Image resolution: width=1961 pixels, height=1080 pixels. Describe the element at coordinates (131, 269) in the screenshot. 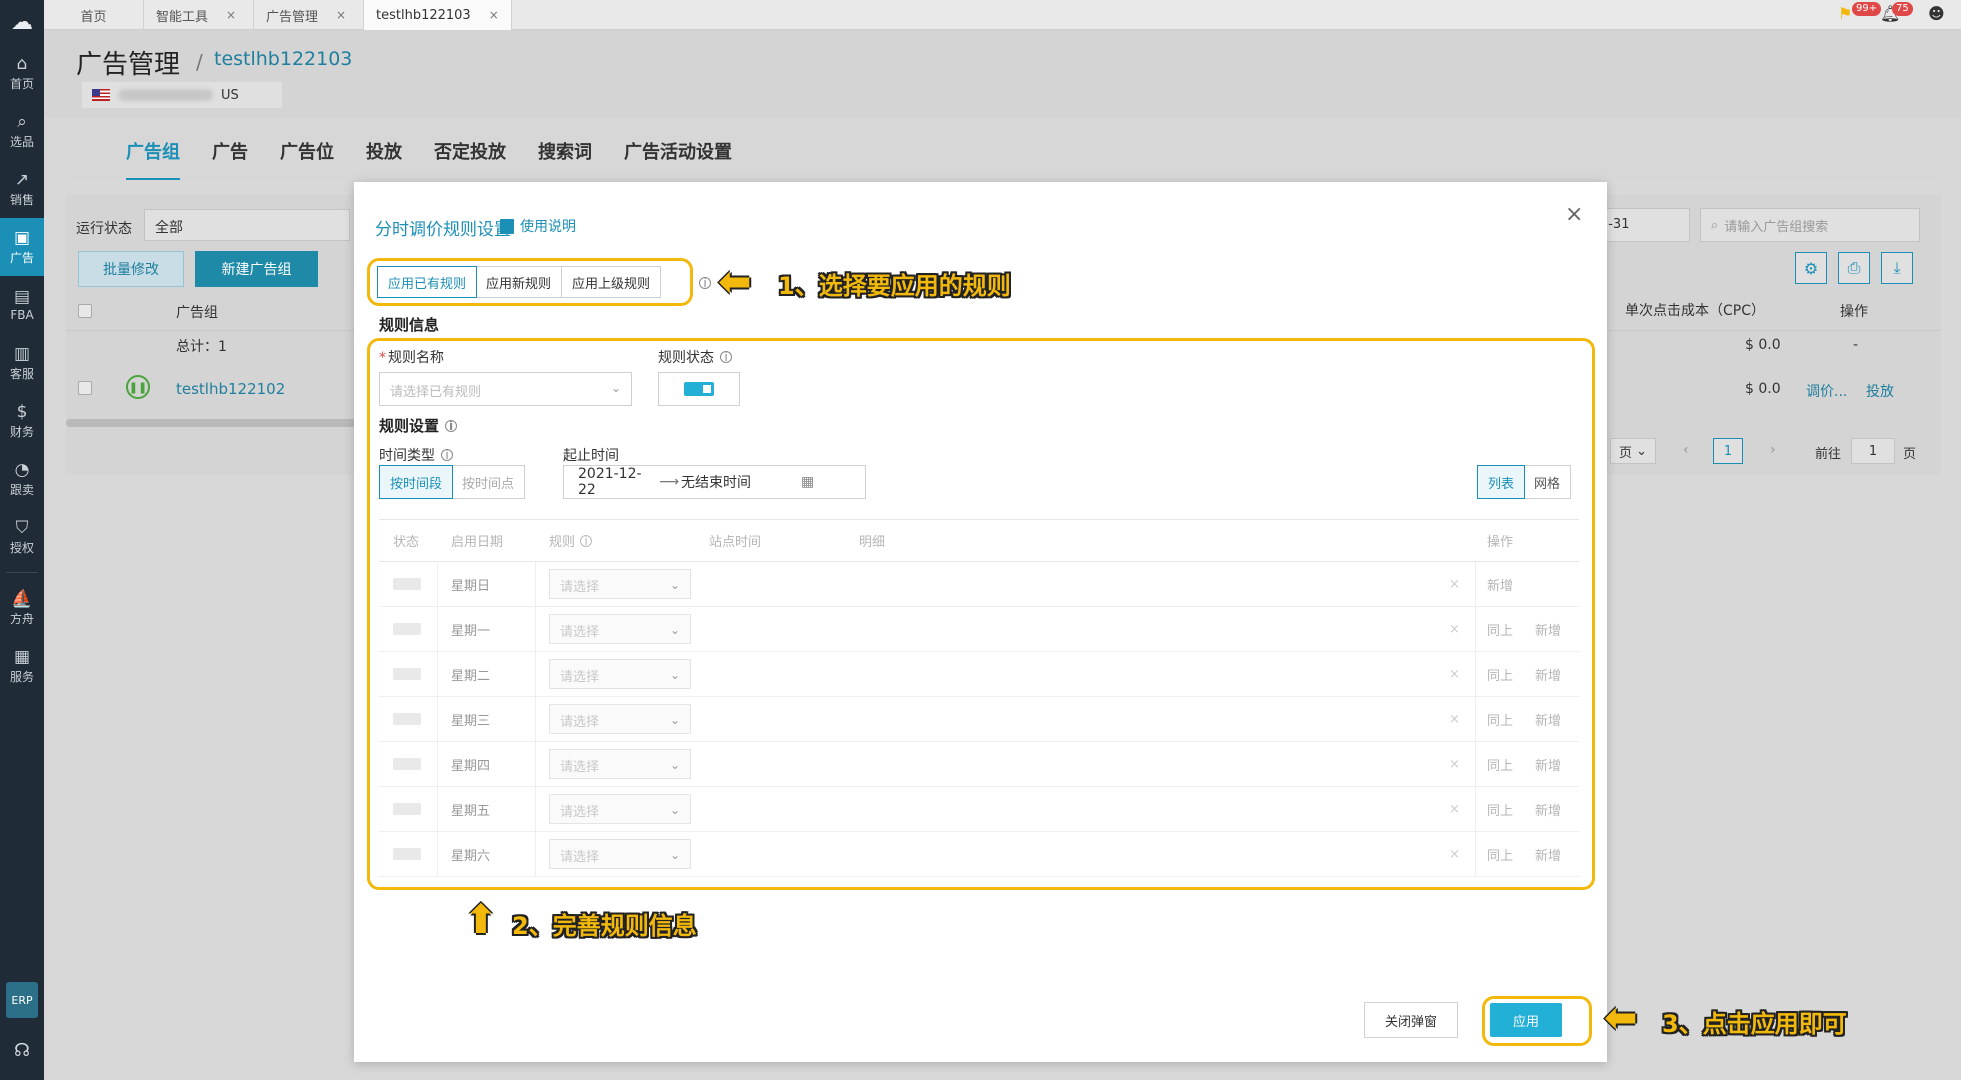

I see `batch-edit-button: 批量修改` at that location.